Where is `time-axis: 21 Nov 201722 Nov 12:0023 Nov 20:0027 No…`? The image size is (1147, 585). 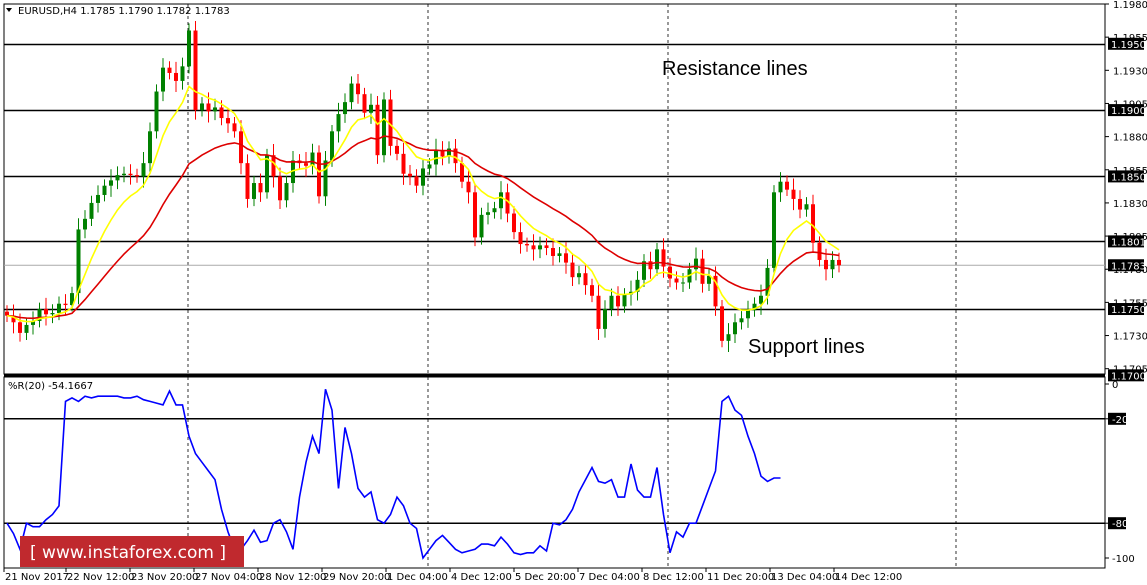
time-axis: 21 Nov 201722 Nov 12:0023 Nov 20:0027 No… is located at coordinates (452, 575).